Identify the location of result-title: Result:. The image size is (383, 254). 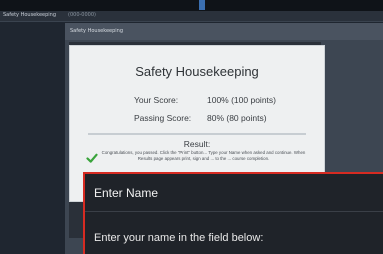
(197, 144).